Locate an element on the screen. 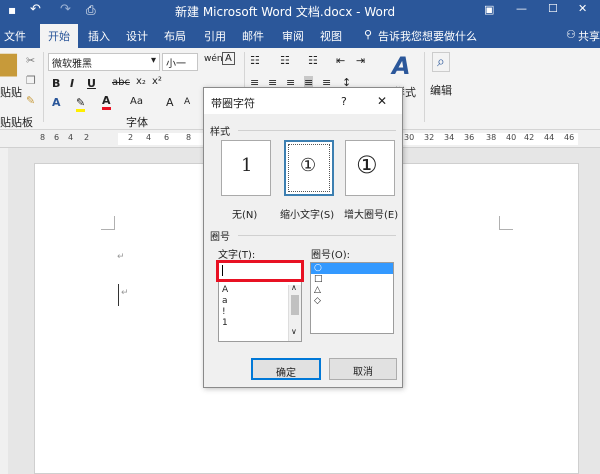 The width and height of the screenshot is (600, 474). style-shrink-text-option: ① is located at coordinates (309, 168).